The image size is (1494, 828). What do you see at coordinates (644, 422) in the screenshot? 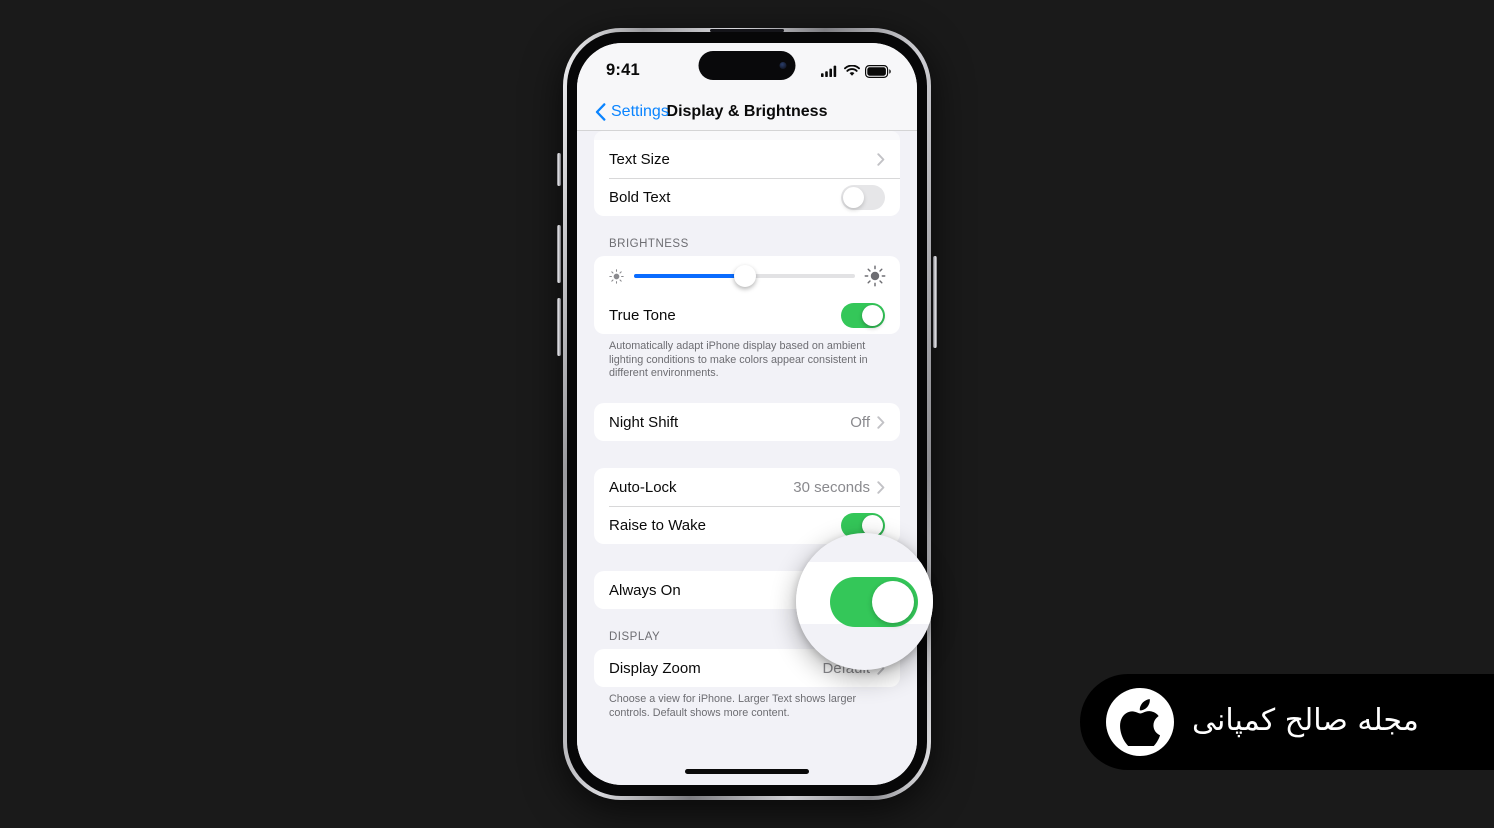
I see `row-label: Night Shift` at bounding box center [644, 422].